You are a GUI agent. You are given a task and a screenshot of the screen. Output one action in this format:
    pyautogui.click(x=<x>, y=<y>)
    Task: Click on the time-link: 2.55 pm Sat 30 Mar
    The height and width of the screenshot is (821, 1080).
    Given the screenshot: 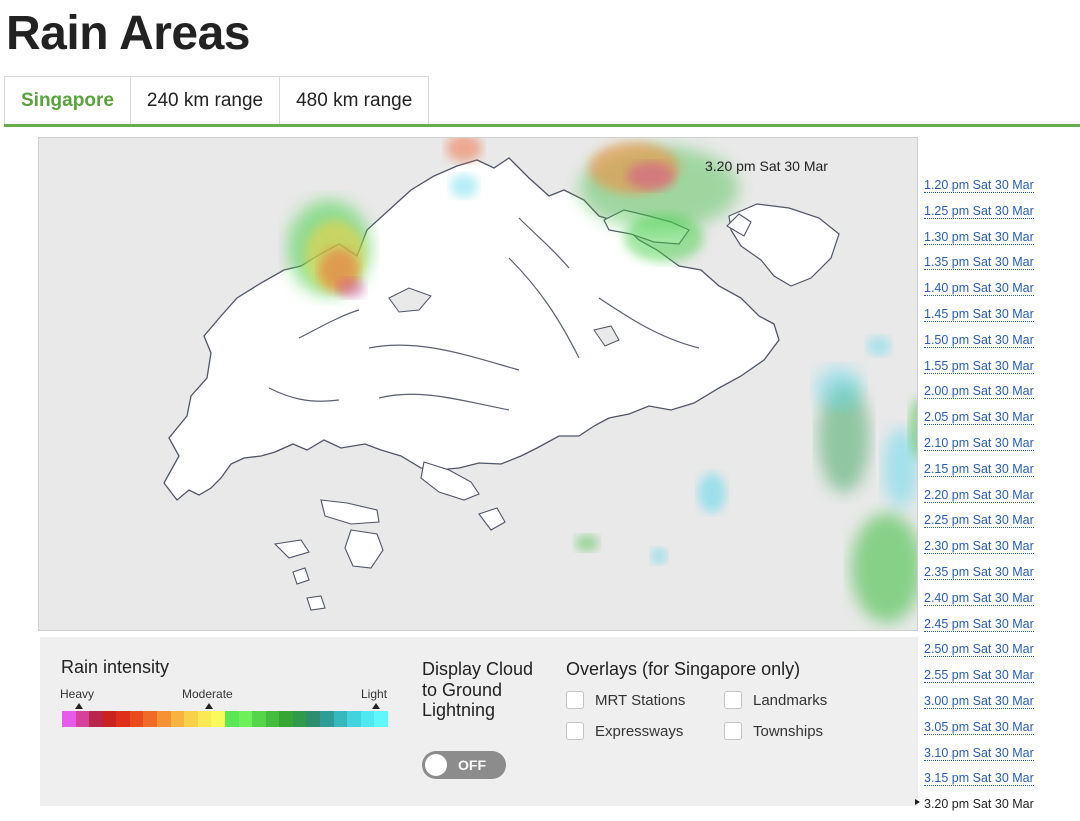 What is the action you would take?
    pyautogui.click(x=979, y=676)
    